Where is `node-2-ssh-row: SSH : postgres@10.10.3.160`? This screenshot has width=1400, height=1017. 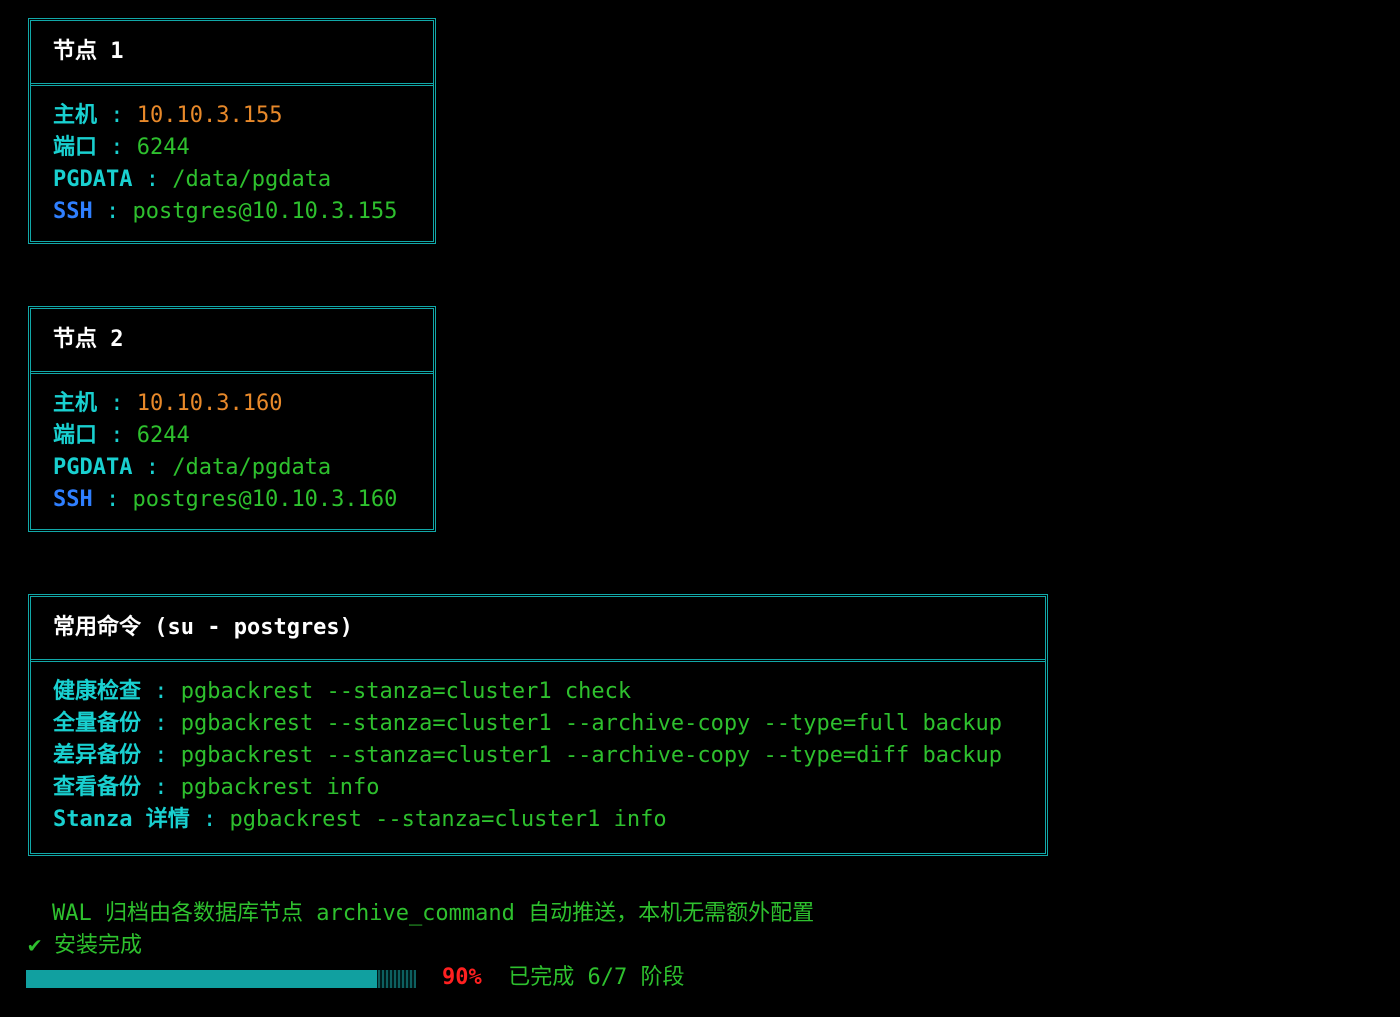 node-2-ssh-row: SSH : postgres@10.10.3.160 is located at coordinates (225, 499).